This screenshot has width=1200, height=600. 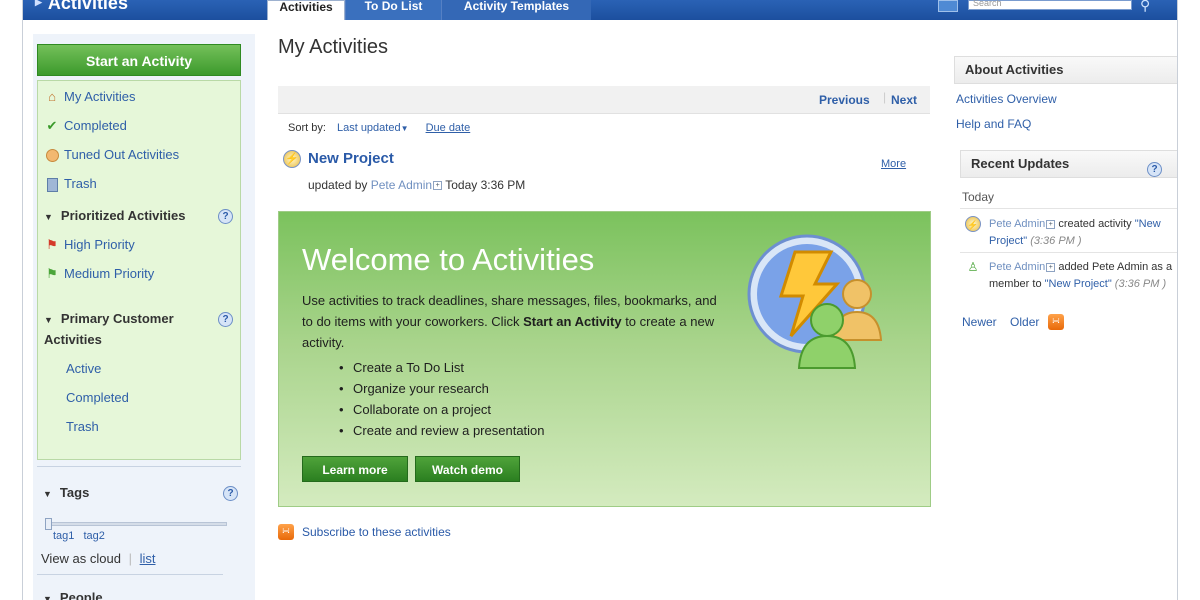 I want to click on tag-link: tag1, so click(x=63, y=536).